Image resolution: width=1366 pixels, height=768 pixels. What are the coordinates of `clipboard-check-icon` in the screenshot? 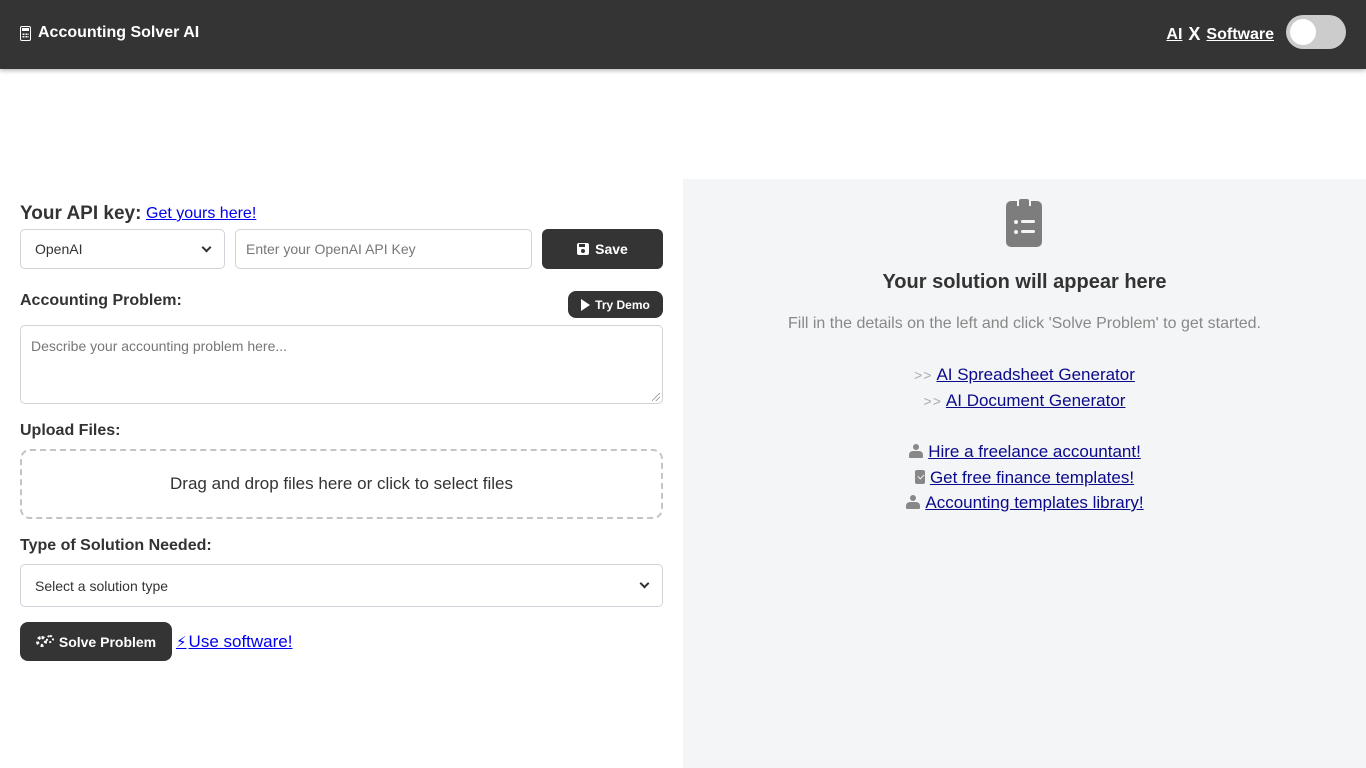 It's located at (919, 477).